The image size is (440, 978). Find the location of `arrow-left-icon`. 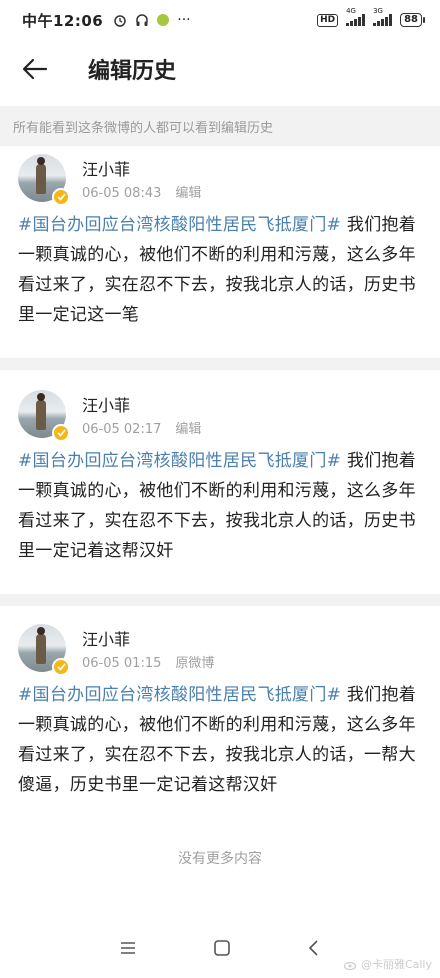

arrow-left-icon is located at coordinates (35, 69).